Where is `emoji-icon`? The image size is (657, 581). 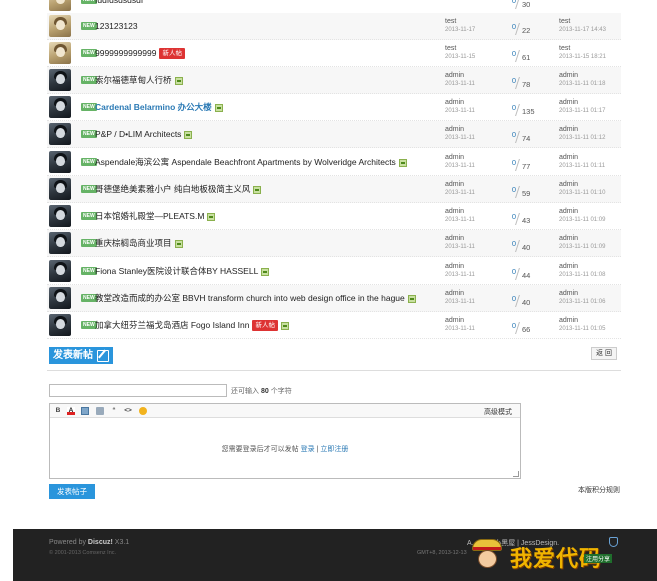 emoji-icon is located at coordinates (143, 411).